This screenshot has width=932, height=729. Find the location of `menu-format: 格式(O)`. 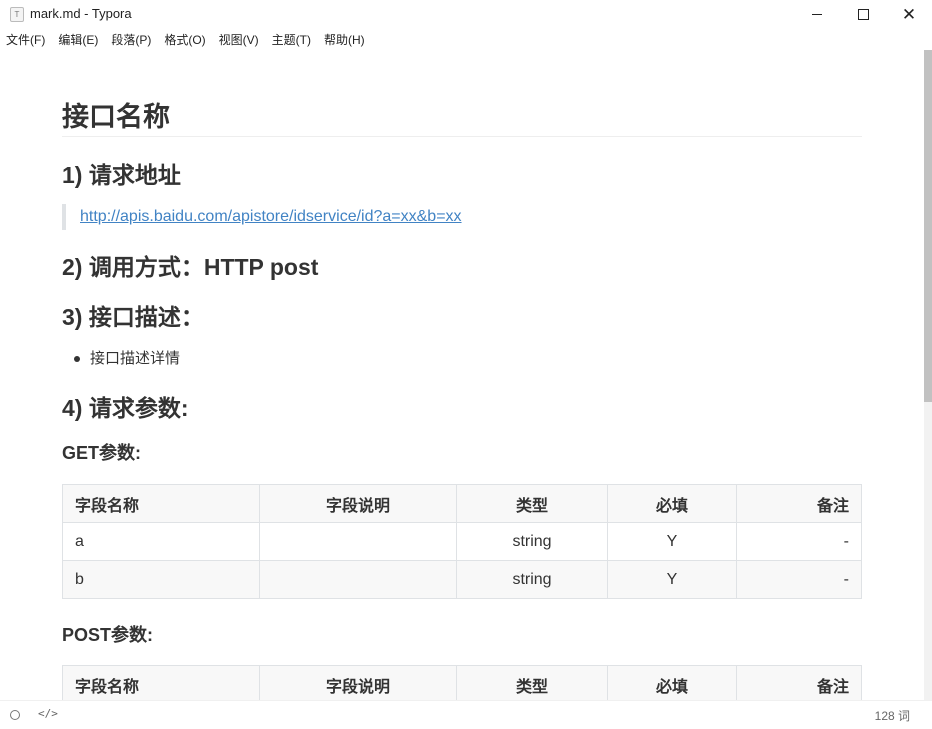

menu-format: 格式(O) is located at coordinates (184, 40).